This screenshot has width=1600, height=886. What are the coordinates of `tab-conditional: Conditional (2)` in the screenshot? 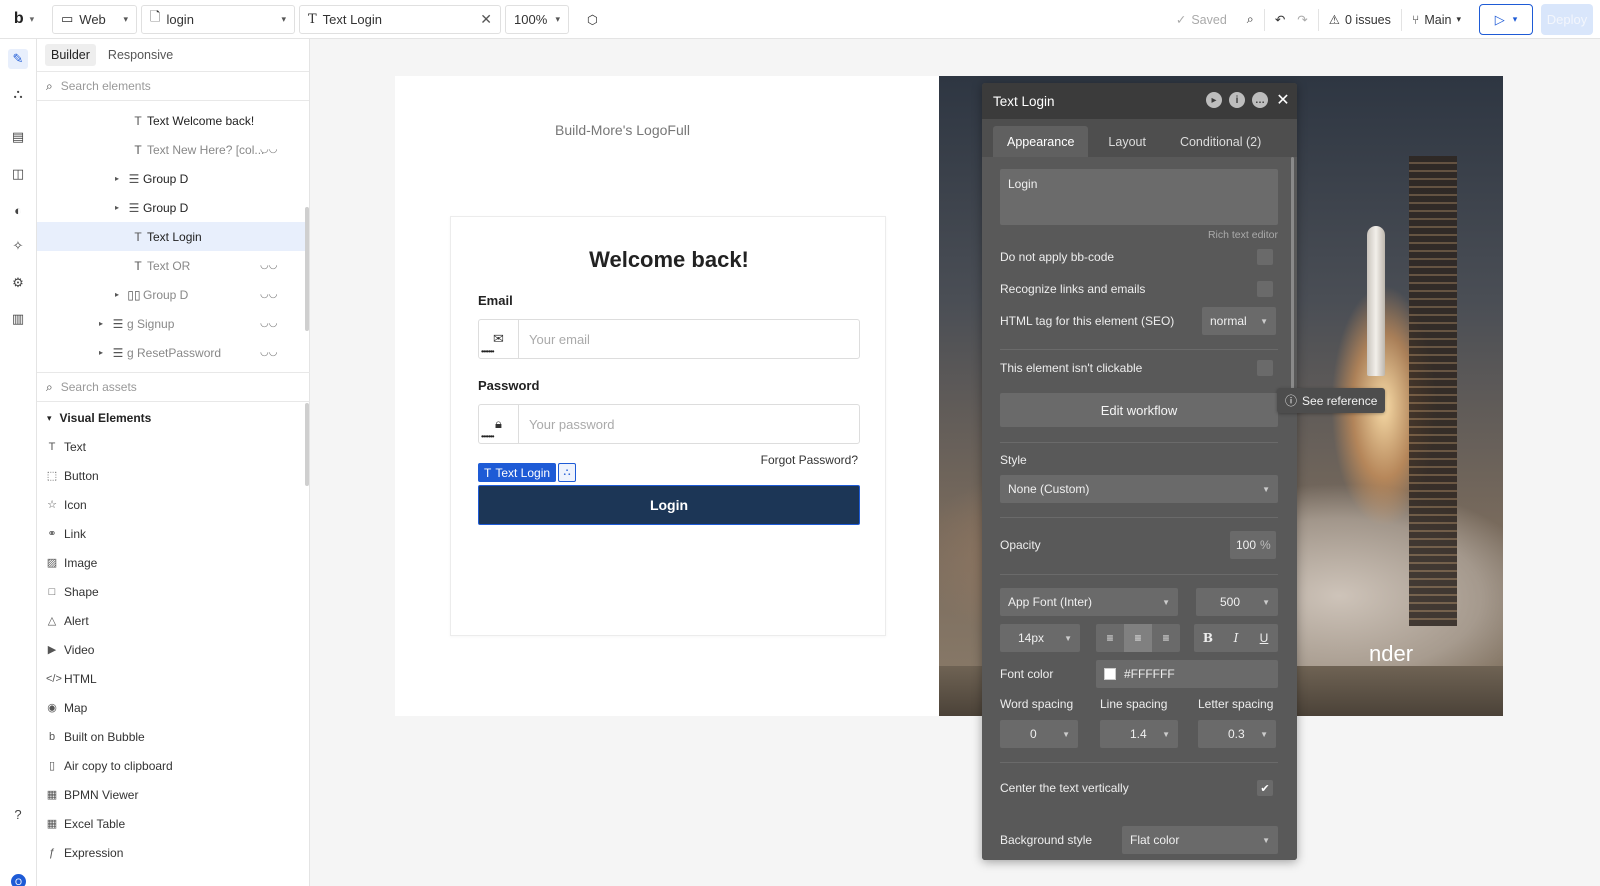 It's located at (1220, 141).